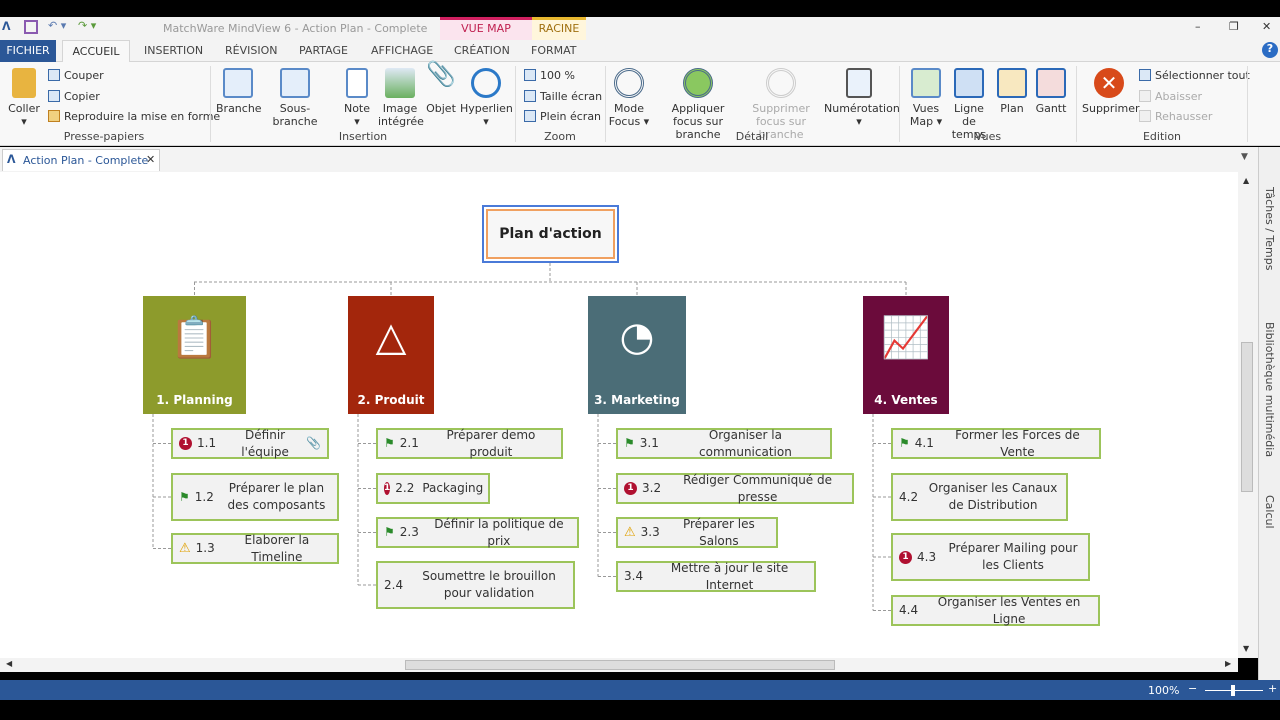 Image resolution: width=1280 pixels, height=720 pixels. Describe the element at coordinates (482, 50) in the screenshot. I see `tab-creation: CRÉATION` at that location.